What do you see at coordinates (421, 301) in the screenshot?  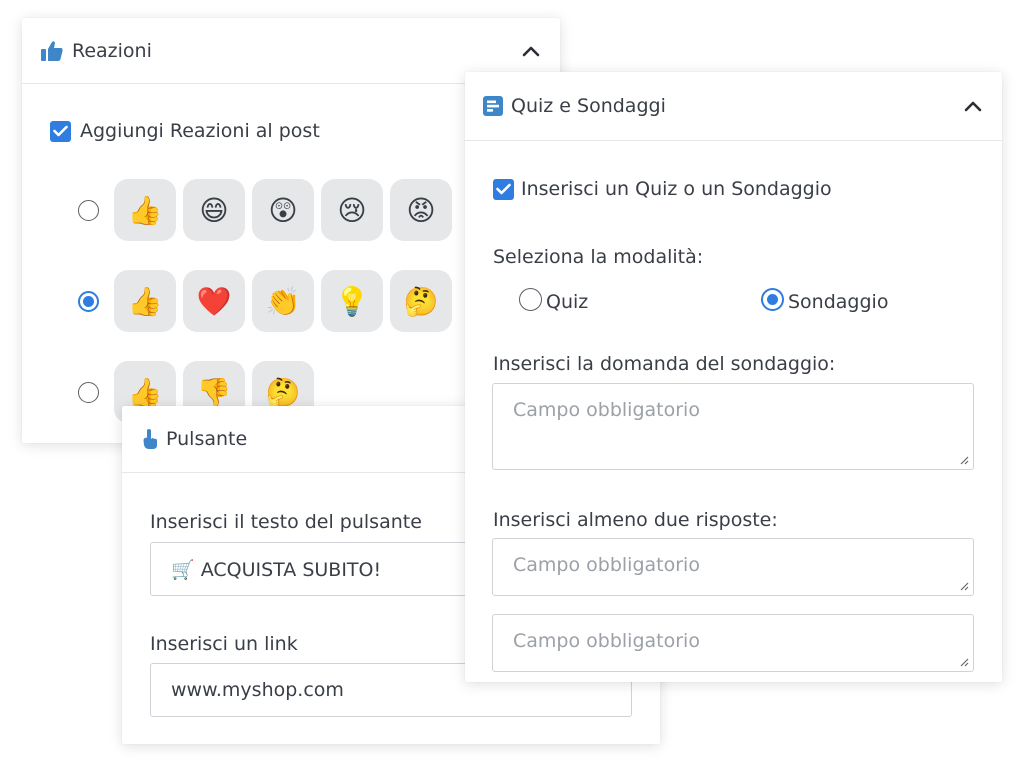 I see `emoji-thinking: 🤔` at bounding box center [421, 301].